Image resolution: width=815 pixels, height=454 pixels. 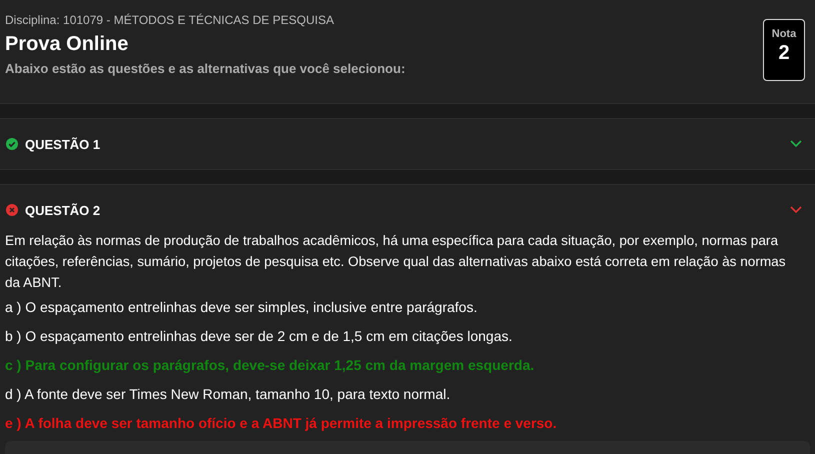 What do you see at coordinates (407, 336) in the screenshot?
I see `answer-option: b ) O espaçamento entrelinhas deve ser de 2 cm e de 1,5 cm em citações longas.` at bounding box center [407, 336].